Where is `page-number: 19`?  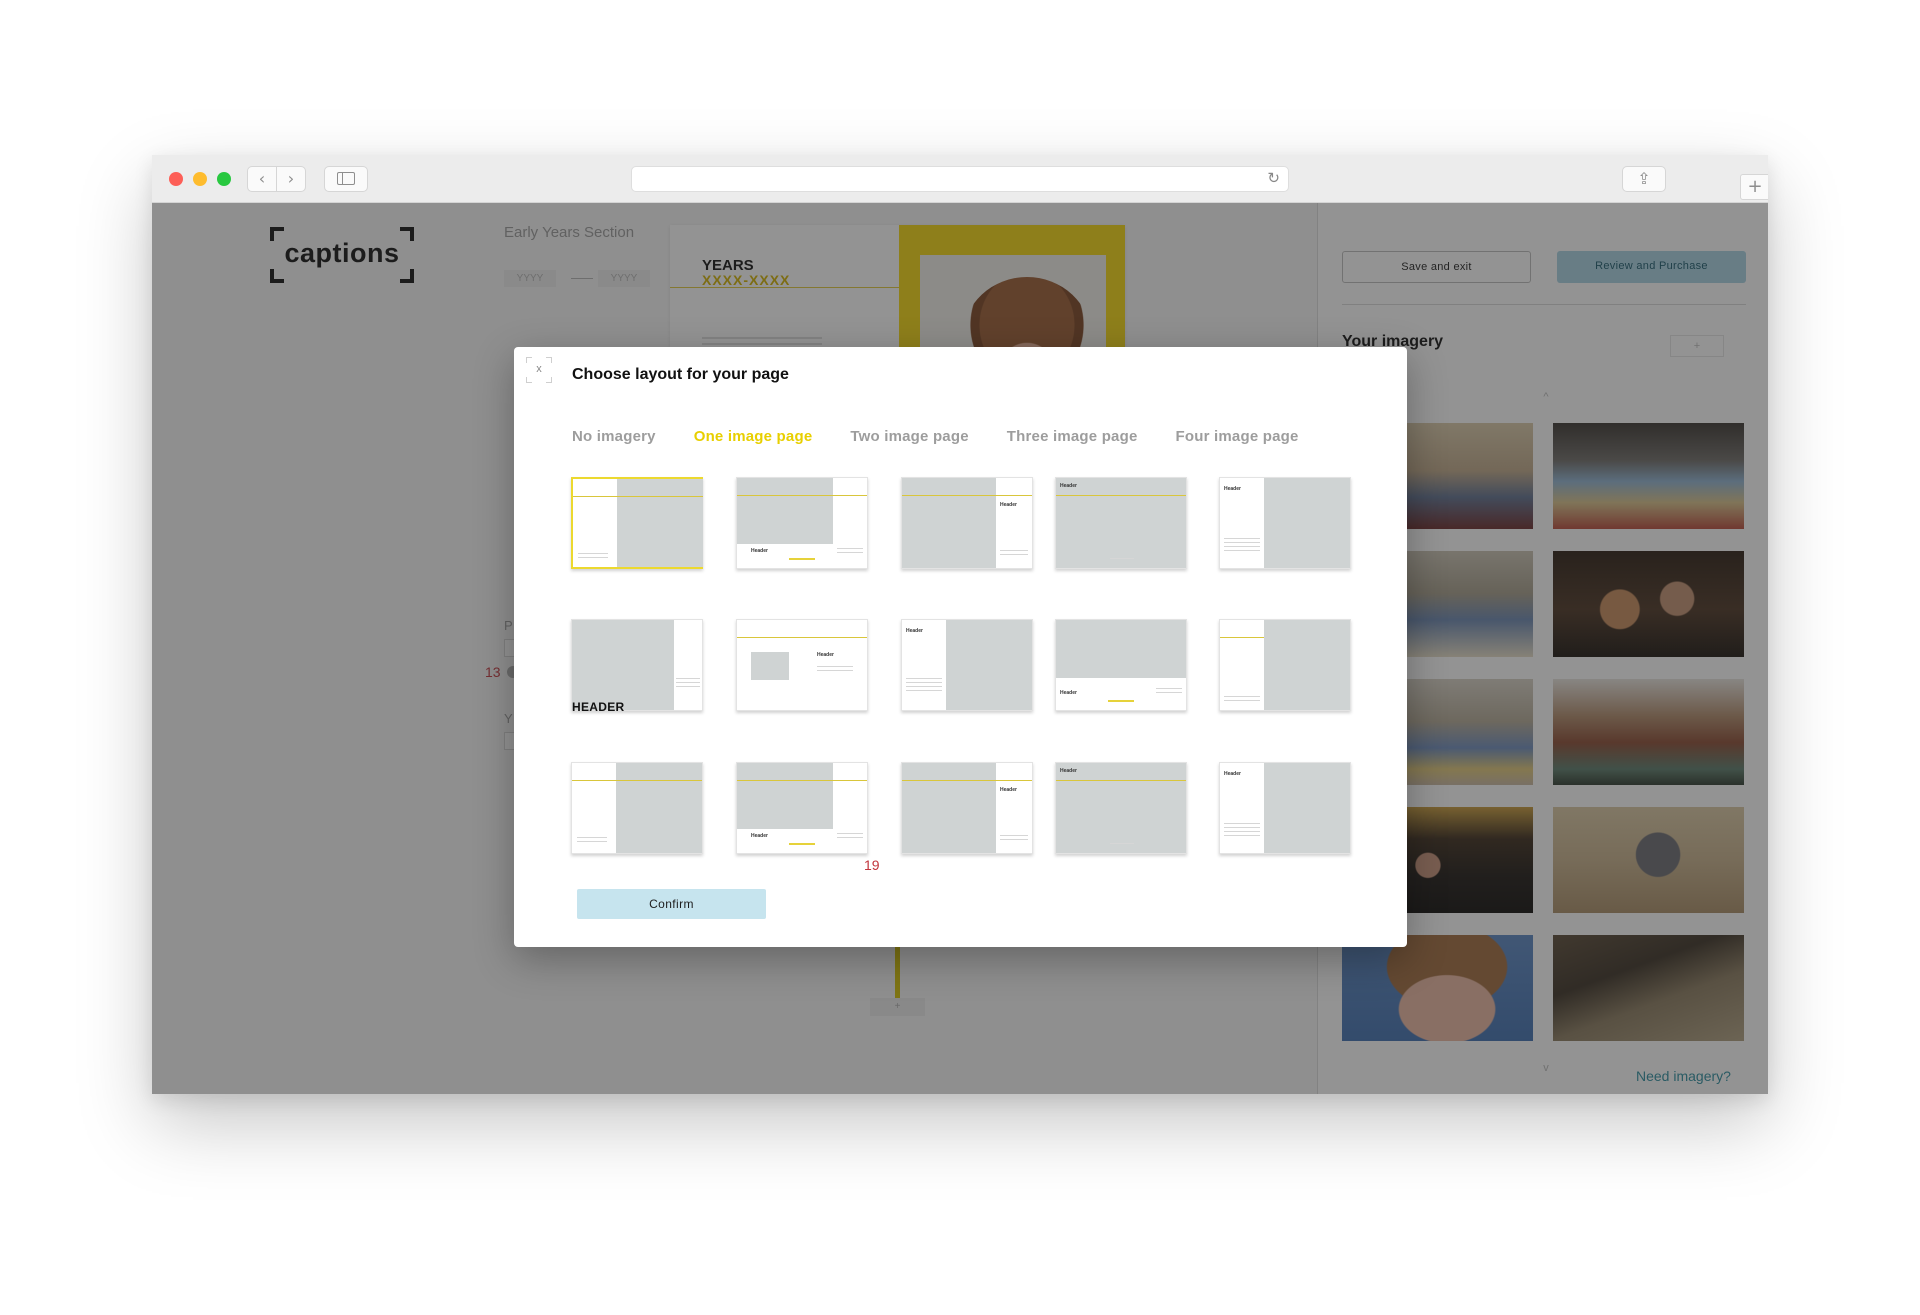
page-number: 19 is located at coordinates (872, 865).